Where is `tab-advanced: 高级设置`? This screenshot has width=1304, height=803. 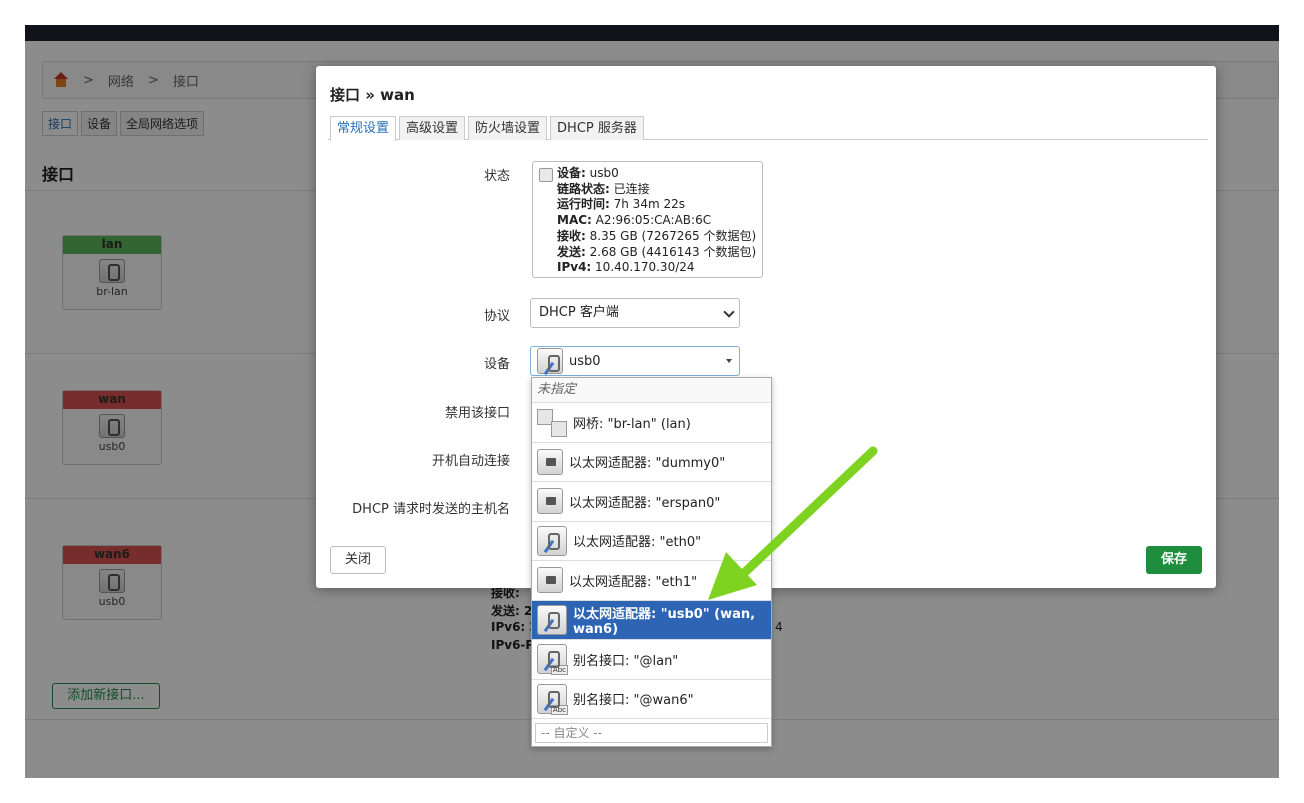
tab-advanced: 高级设置 is located at coordinates (432, 128).